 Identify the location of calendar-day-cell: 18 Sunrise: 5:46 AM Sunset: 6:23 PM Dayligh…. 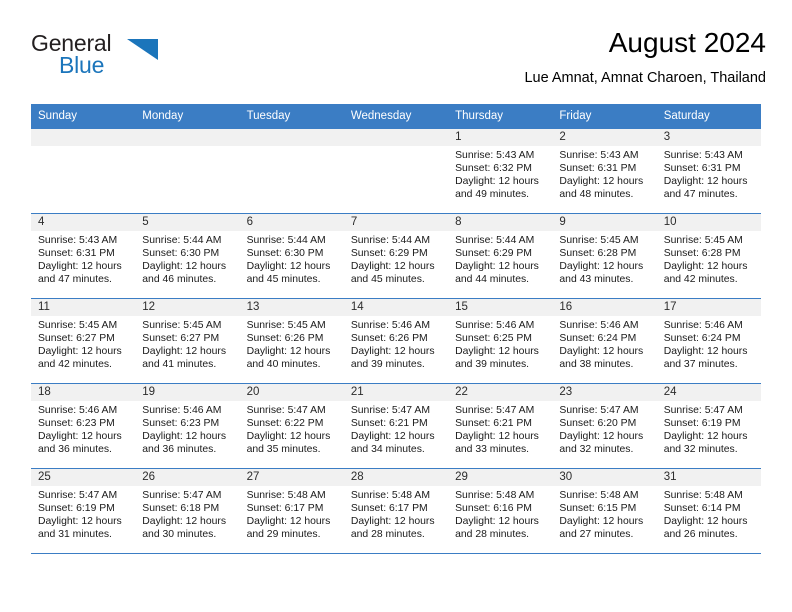
(83, 426).